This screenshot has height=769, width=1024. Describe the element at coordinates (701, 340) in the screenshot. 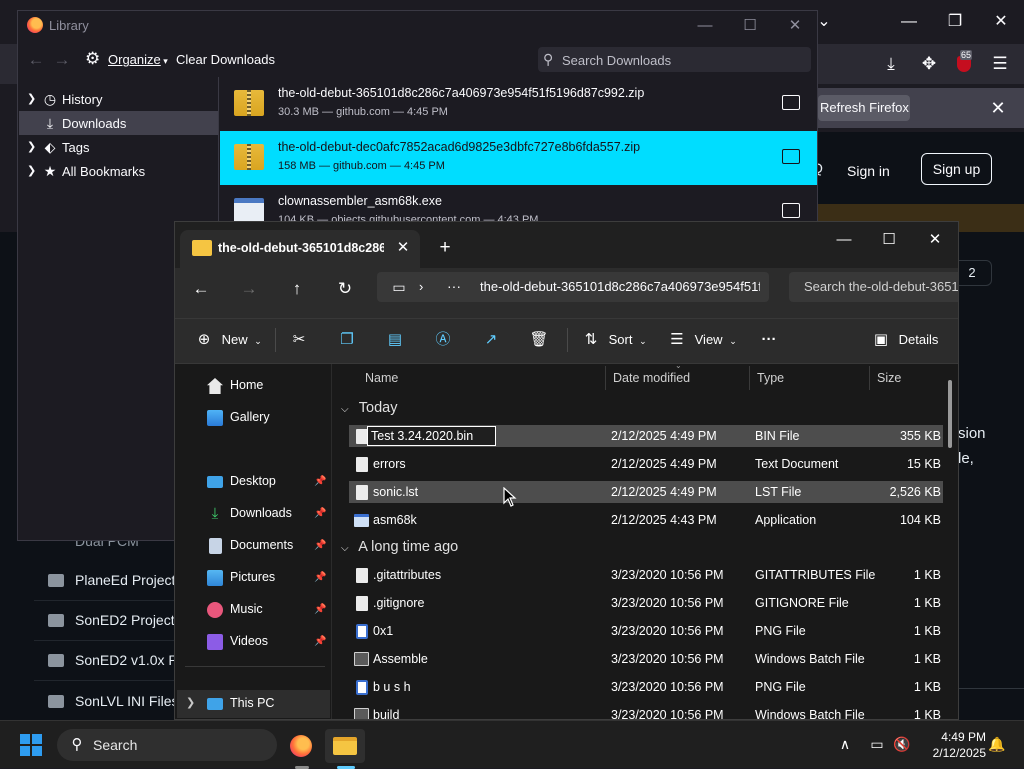

I see `view-button: ☰ View ⌄` at that location.